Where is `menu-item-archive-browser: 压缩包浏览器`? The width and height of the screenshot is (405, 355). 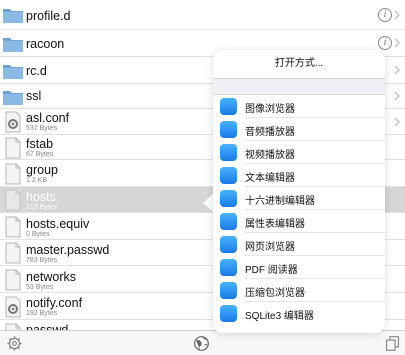
menu-item-archive-browser: 压缩包浏览器 is located at coordinates (299, 290).